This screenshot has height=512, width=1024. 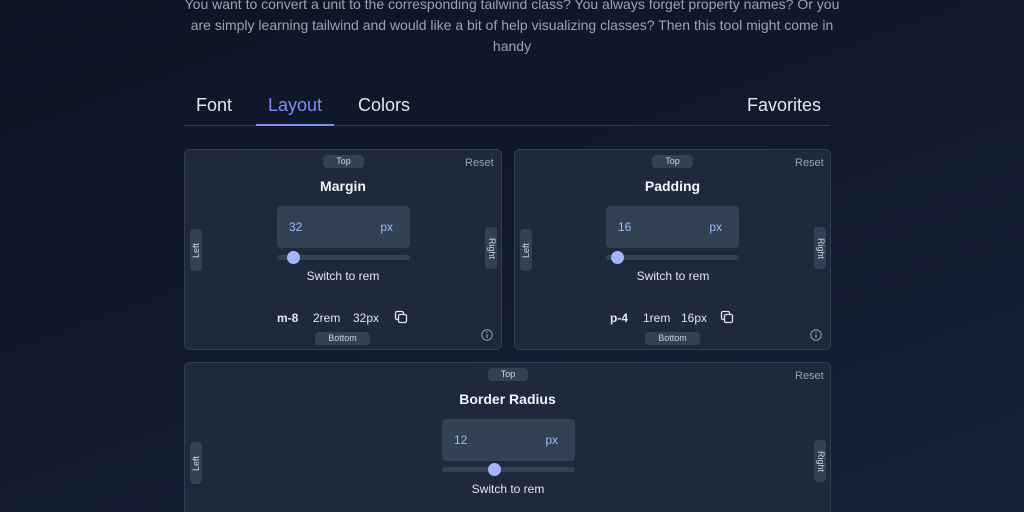 I want to click on padding-right-label: Right, so click(x=820, y=248).